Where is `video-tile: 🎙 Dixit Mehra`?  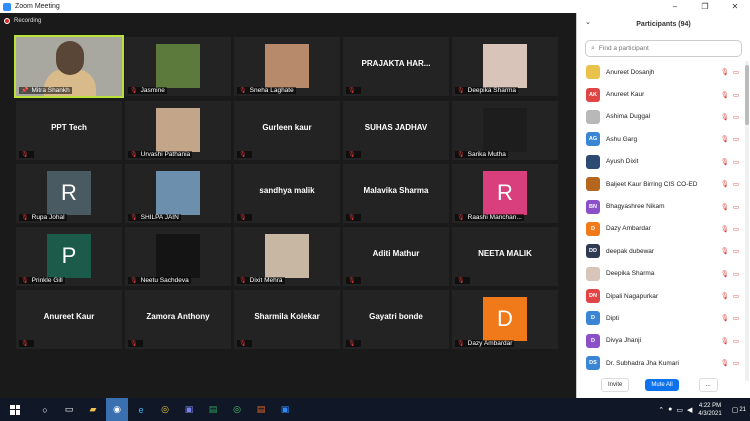 video-tile: 🎙 Dixit Mehra is located at coordinates (287, 256).